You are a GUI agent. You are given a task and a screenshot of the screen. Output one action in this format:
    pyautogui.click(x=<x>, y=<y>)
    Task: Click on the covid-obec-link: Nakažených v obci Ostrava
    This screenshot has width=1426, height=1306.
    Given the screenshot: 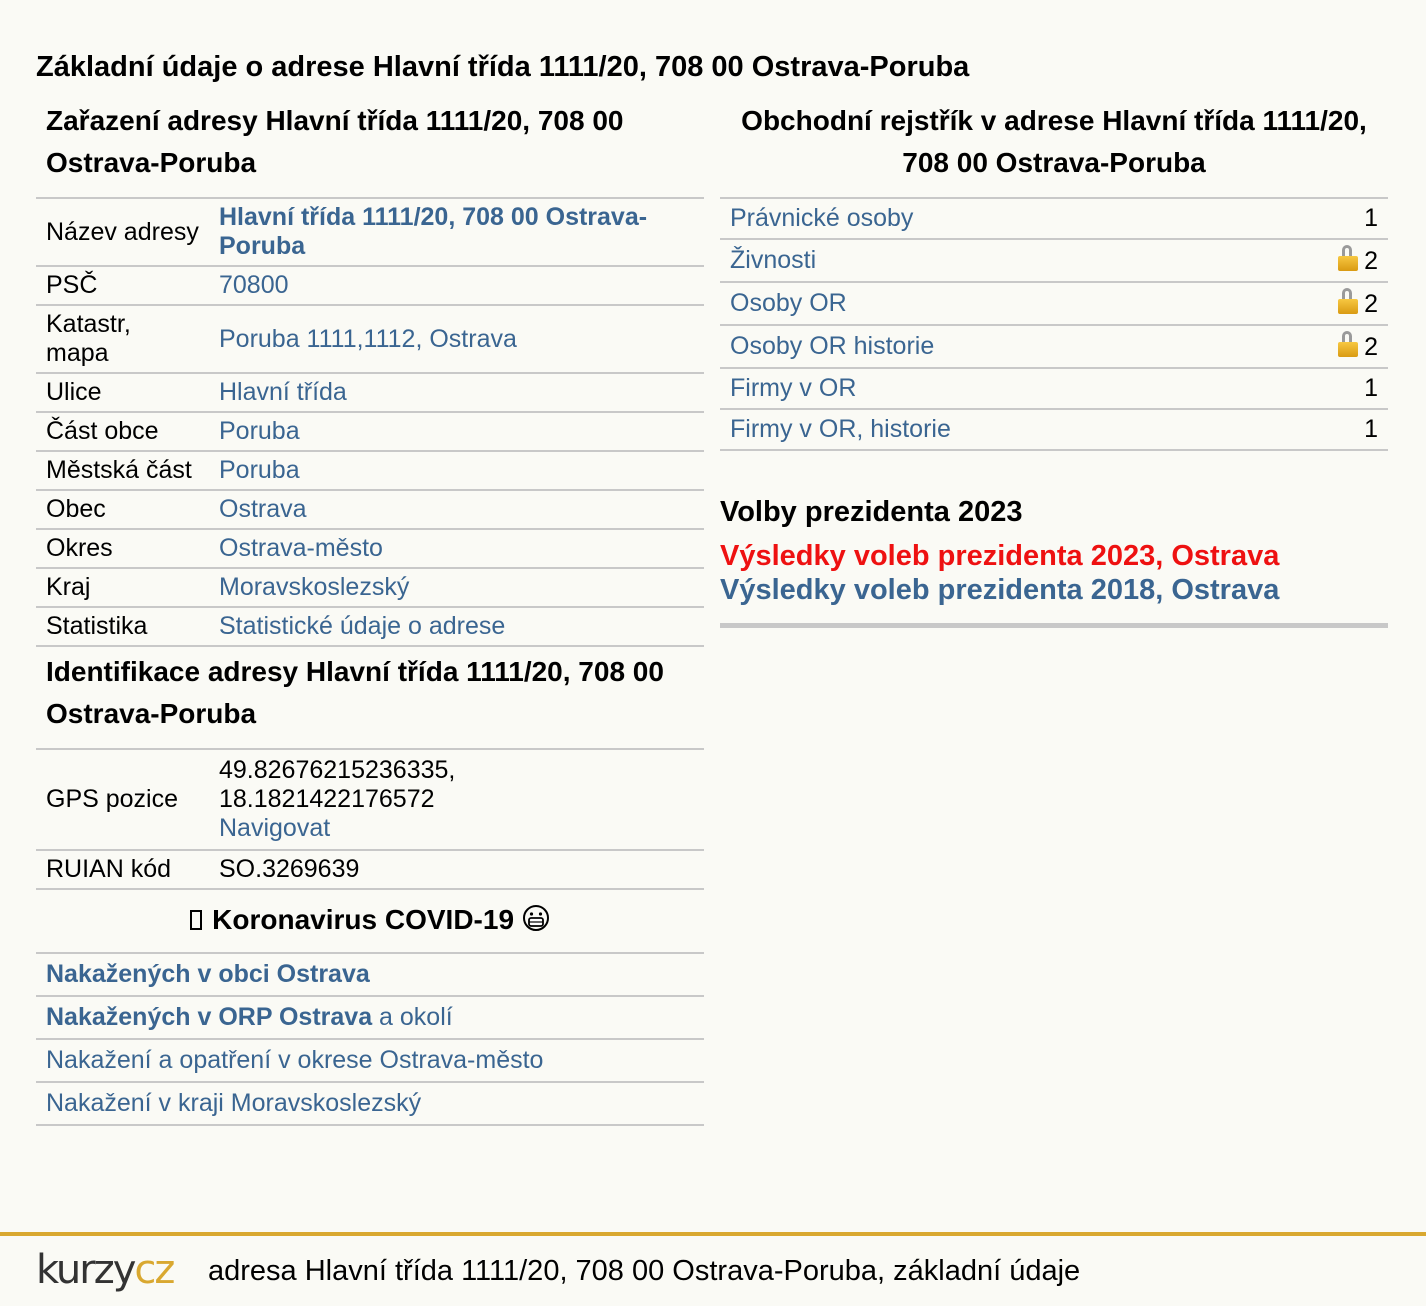 What is the action you would take?
    pyautogui.click(x=208, y=974)
    